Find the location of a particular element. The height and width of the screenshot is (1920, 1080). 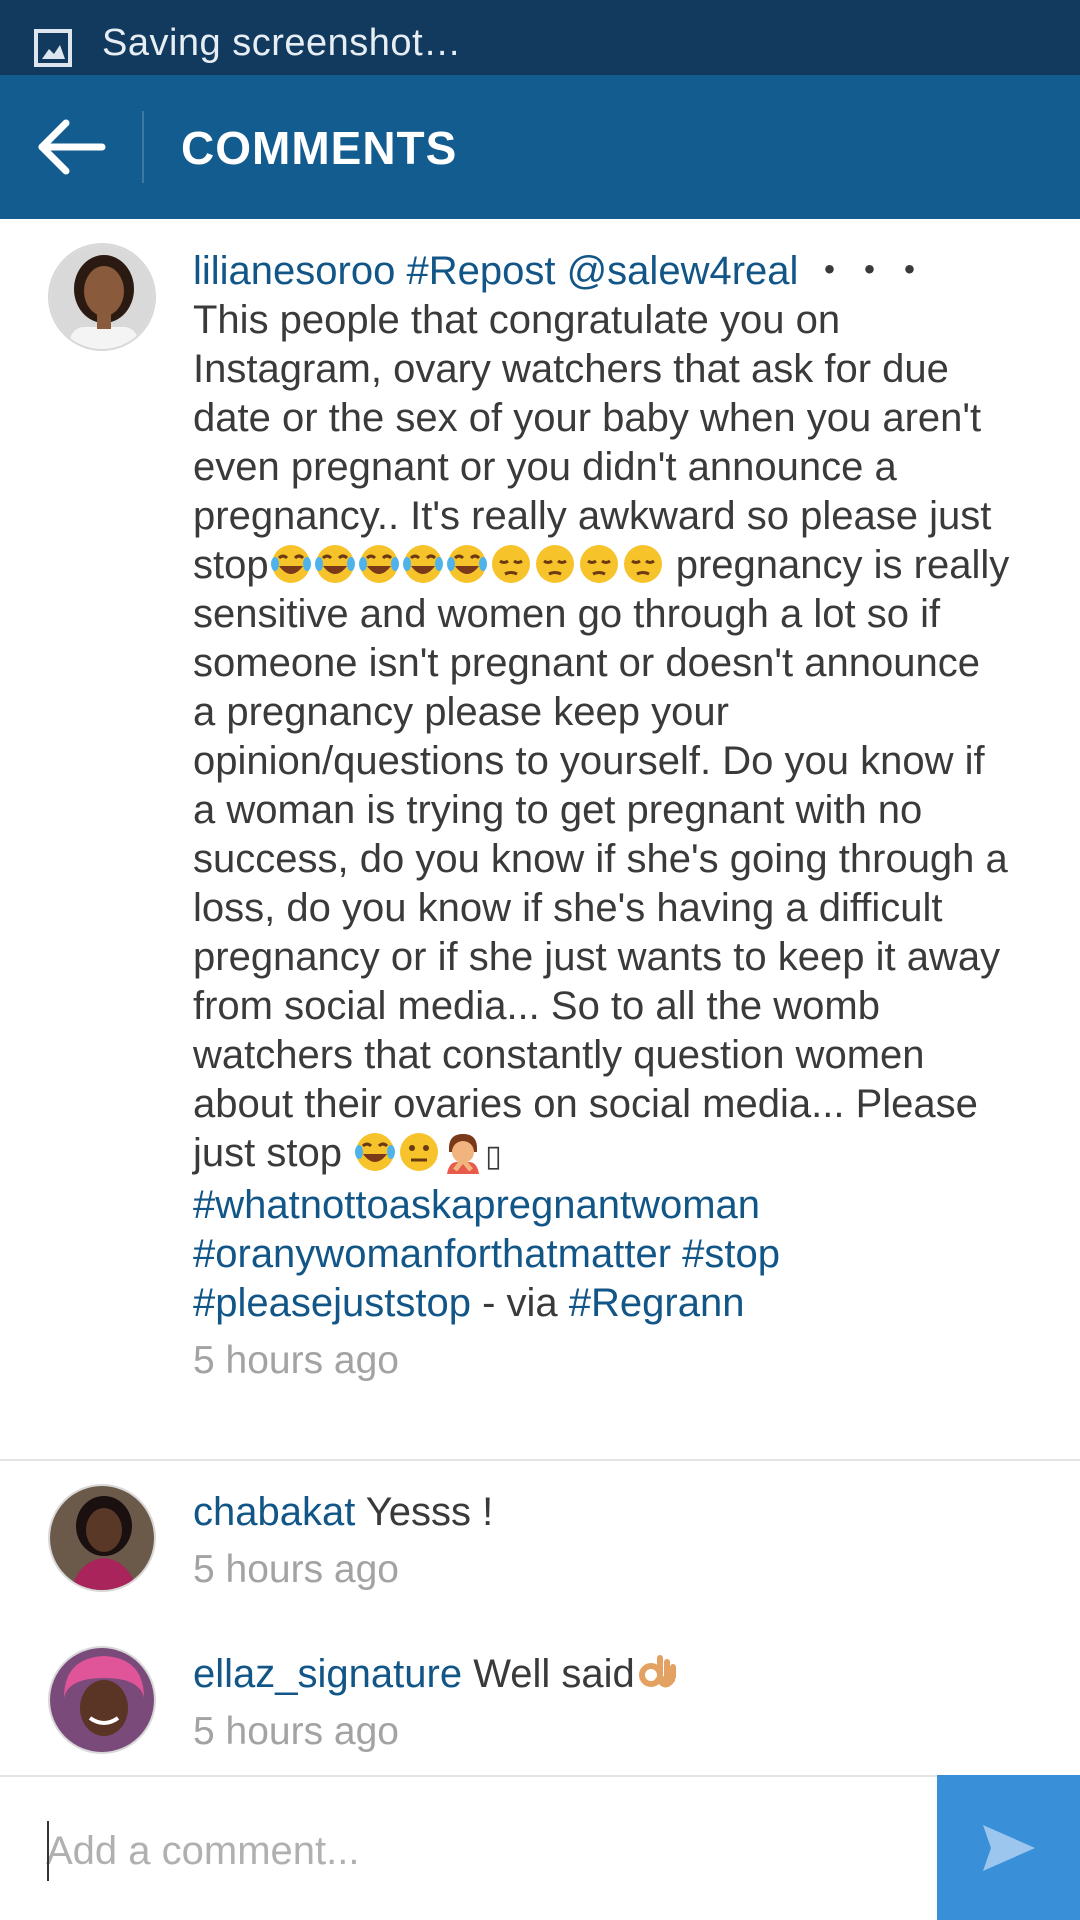

send-icon is located at coordinates (1008, 1847).